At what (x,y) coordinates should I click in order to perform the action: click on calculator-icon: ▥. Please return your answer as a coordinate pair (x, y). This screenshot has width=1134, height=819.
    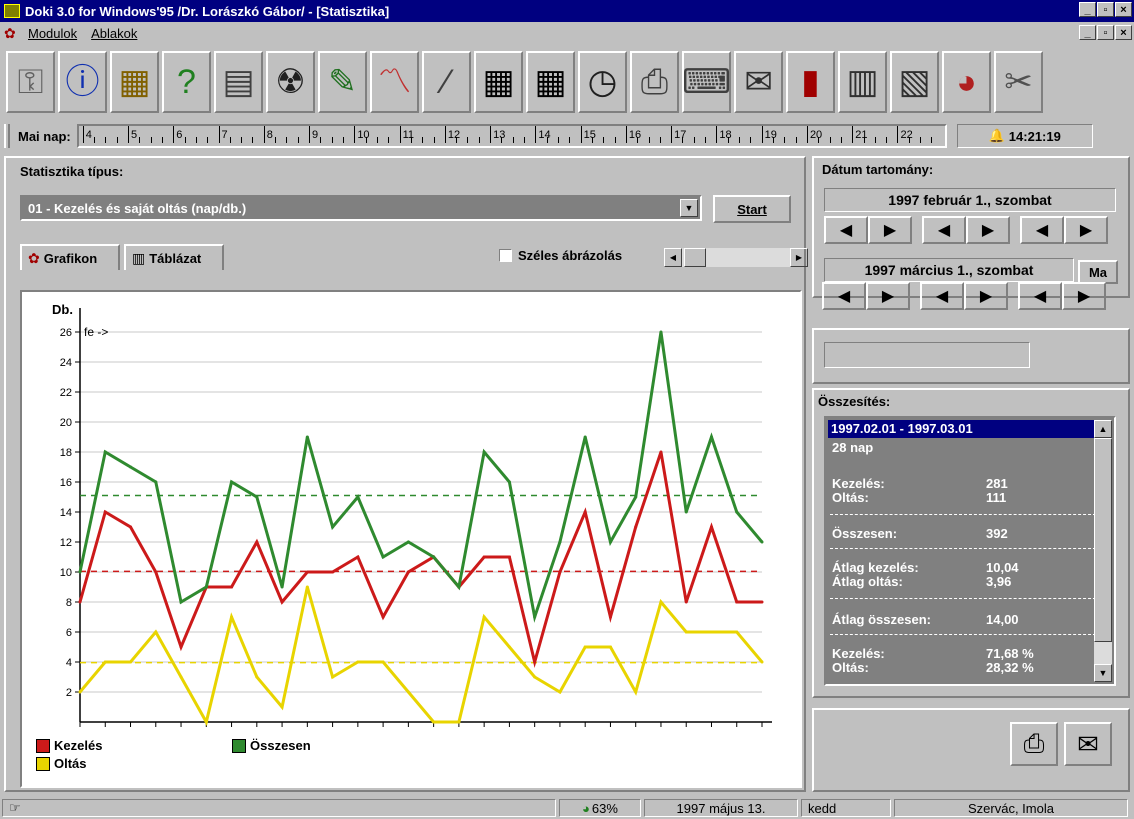
    Looking at the image, I should click on (862, 82).